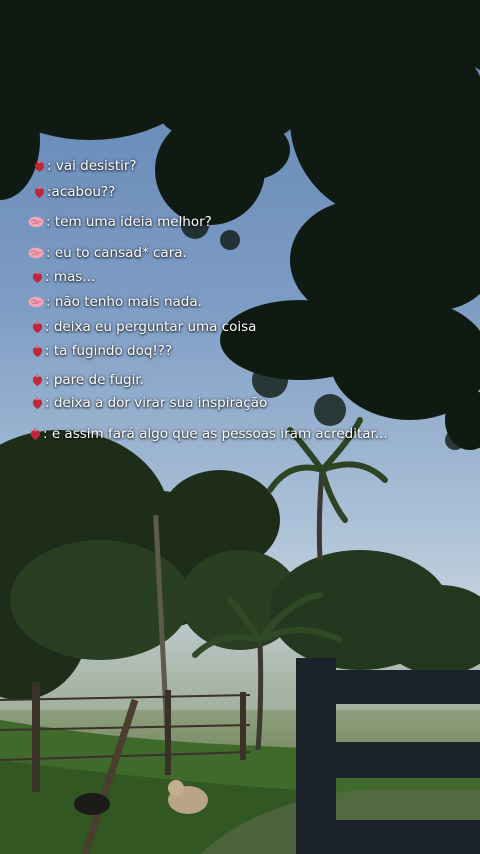 The image size is (480, 854). Describe the element at coordinates (92, 166) in the screenshot. I see `dialogue-text: : vai desistir?` at that location.